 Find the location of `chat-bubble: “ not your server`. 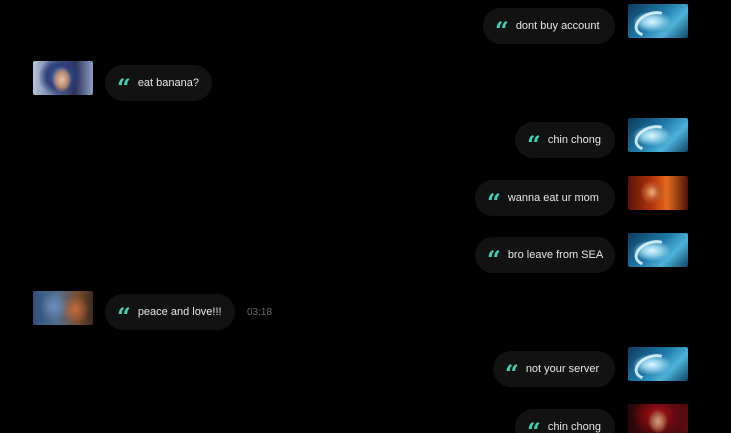

chat-bubble: “ not your server is located at coordinates (554, 369).